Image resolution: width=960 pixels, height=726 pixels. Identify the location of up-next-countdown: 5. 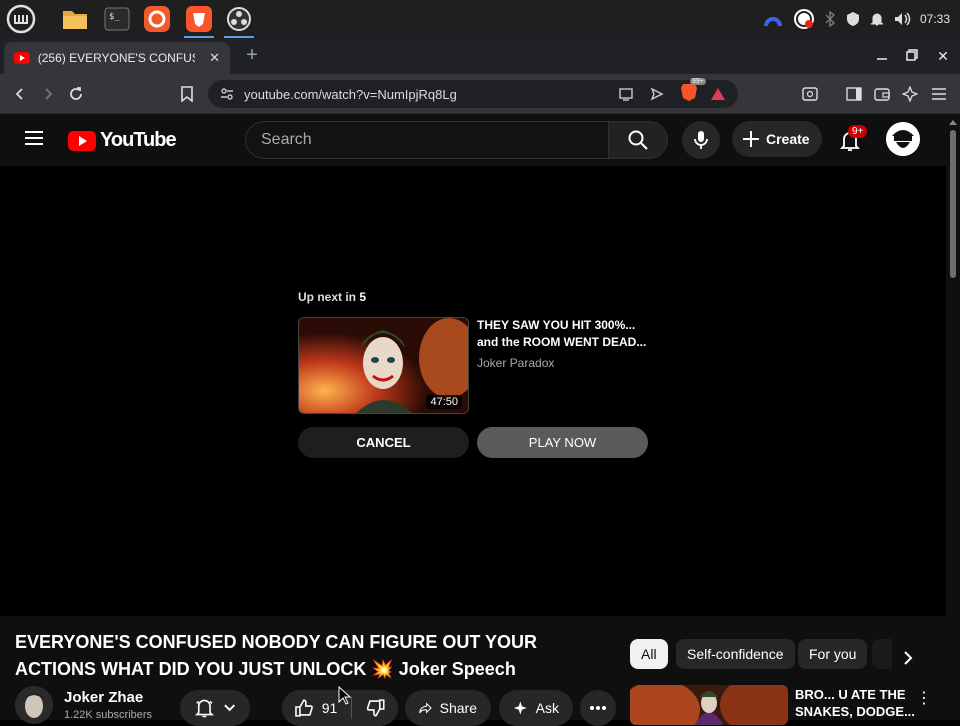
(363, 297).